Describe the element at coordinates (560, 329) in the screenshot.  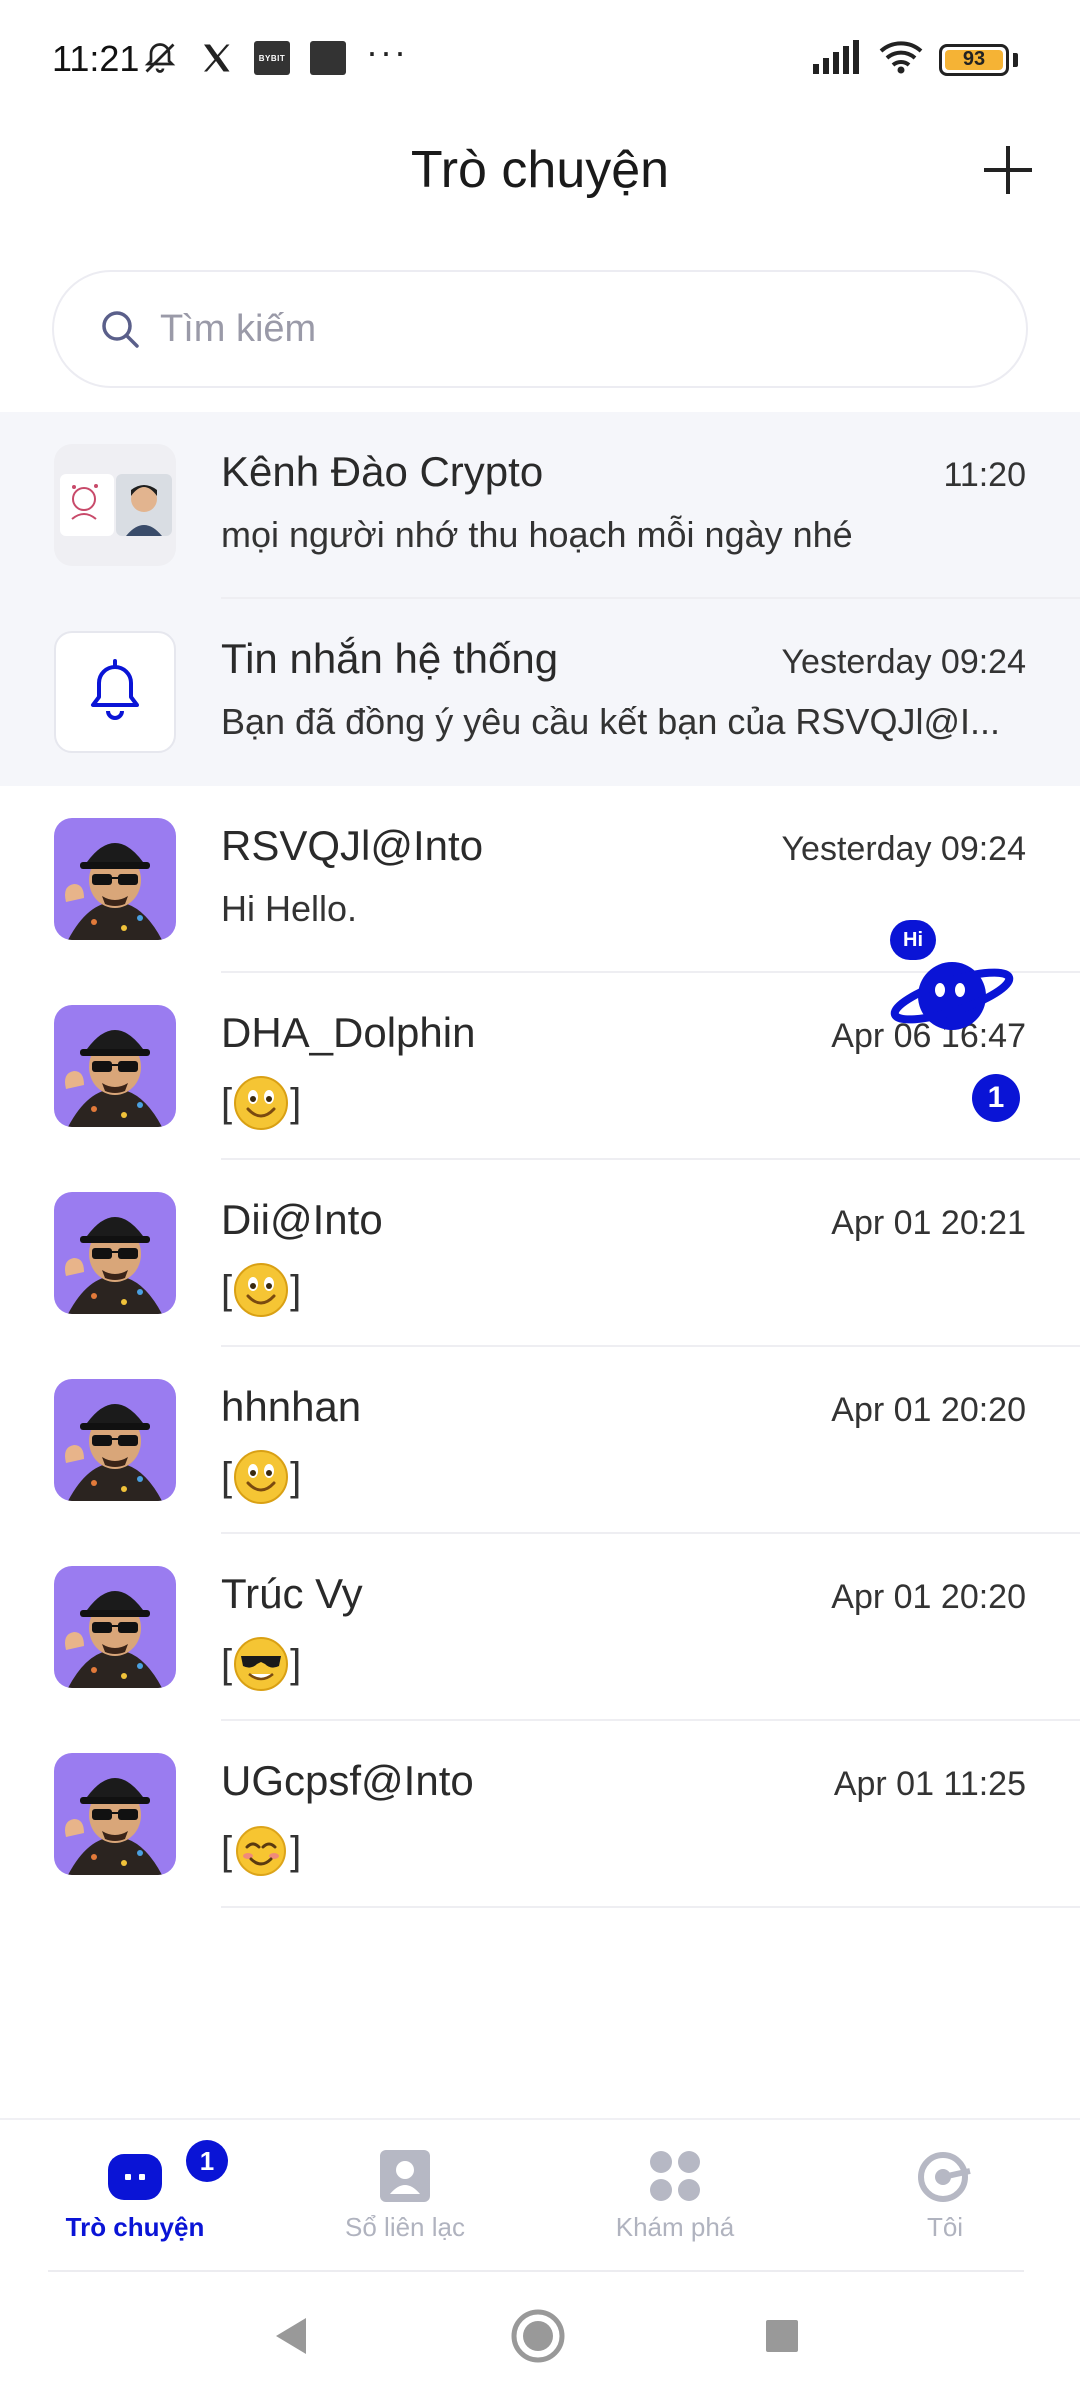
I see `search-input` at that location.